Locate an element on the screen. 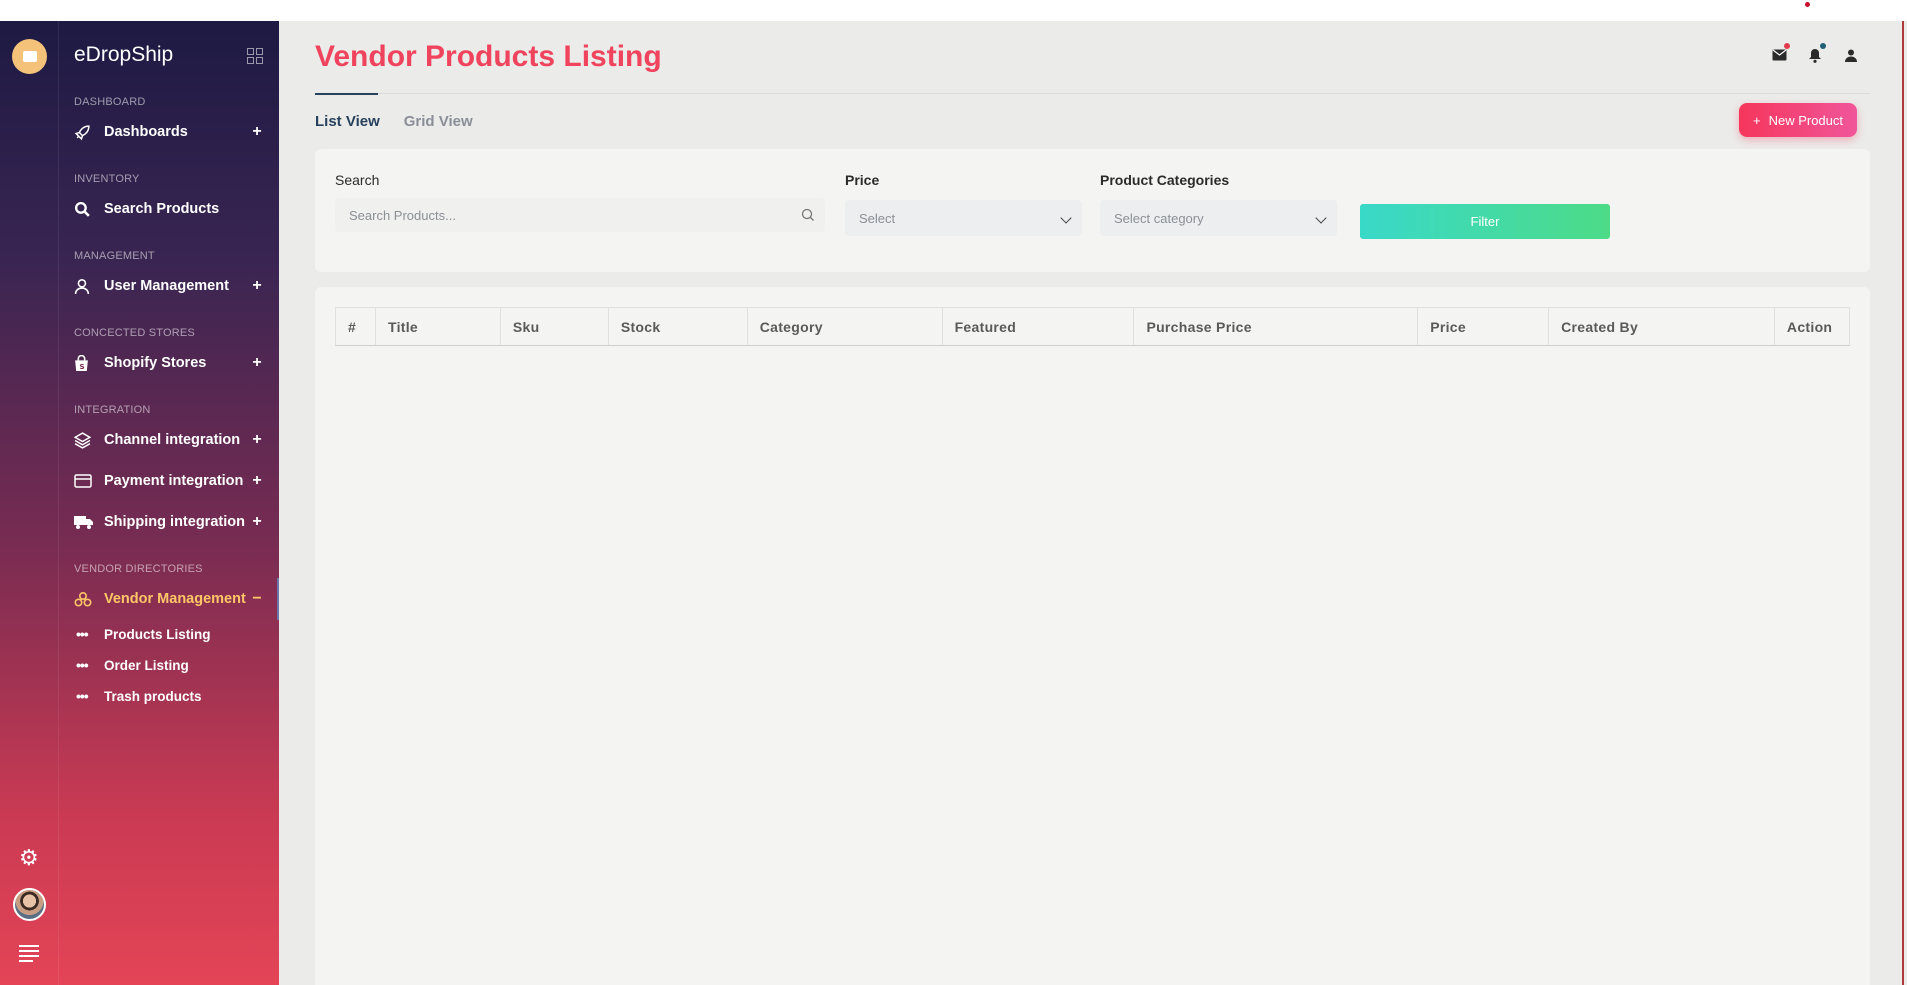  sub-item-label: Products Listing is located at coordinates (157, 634).